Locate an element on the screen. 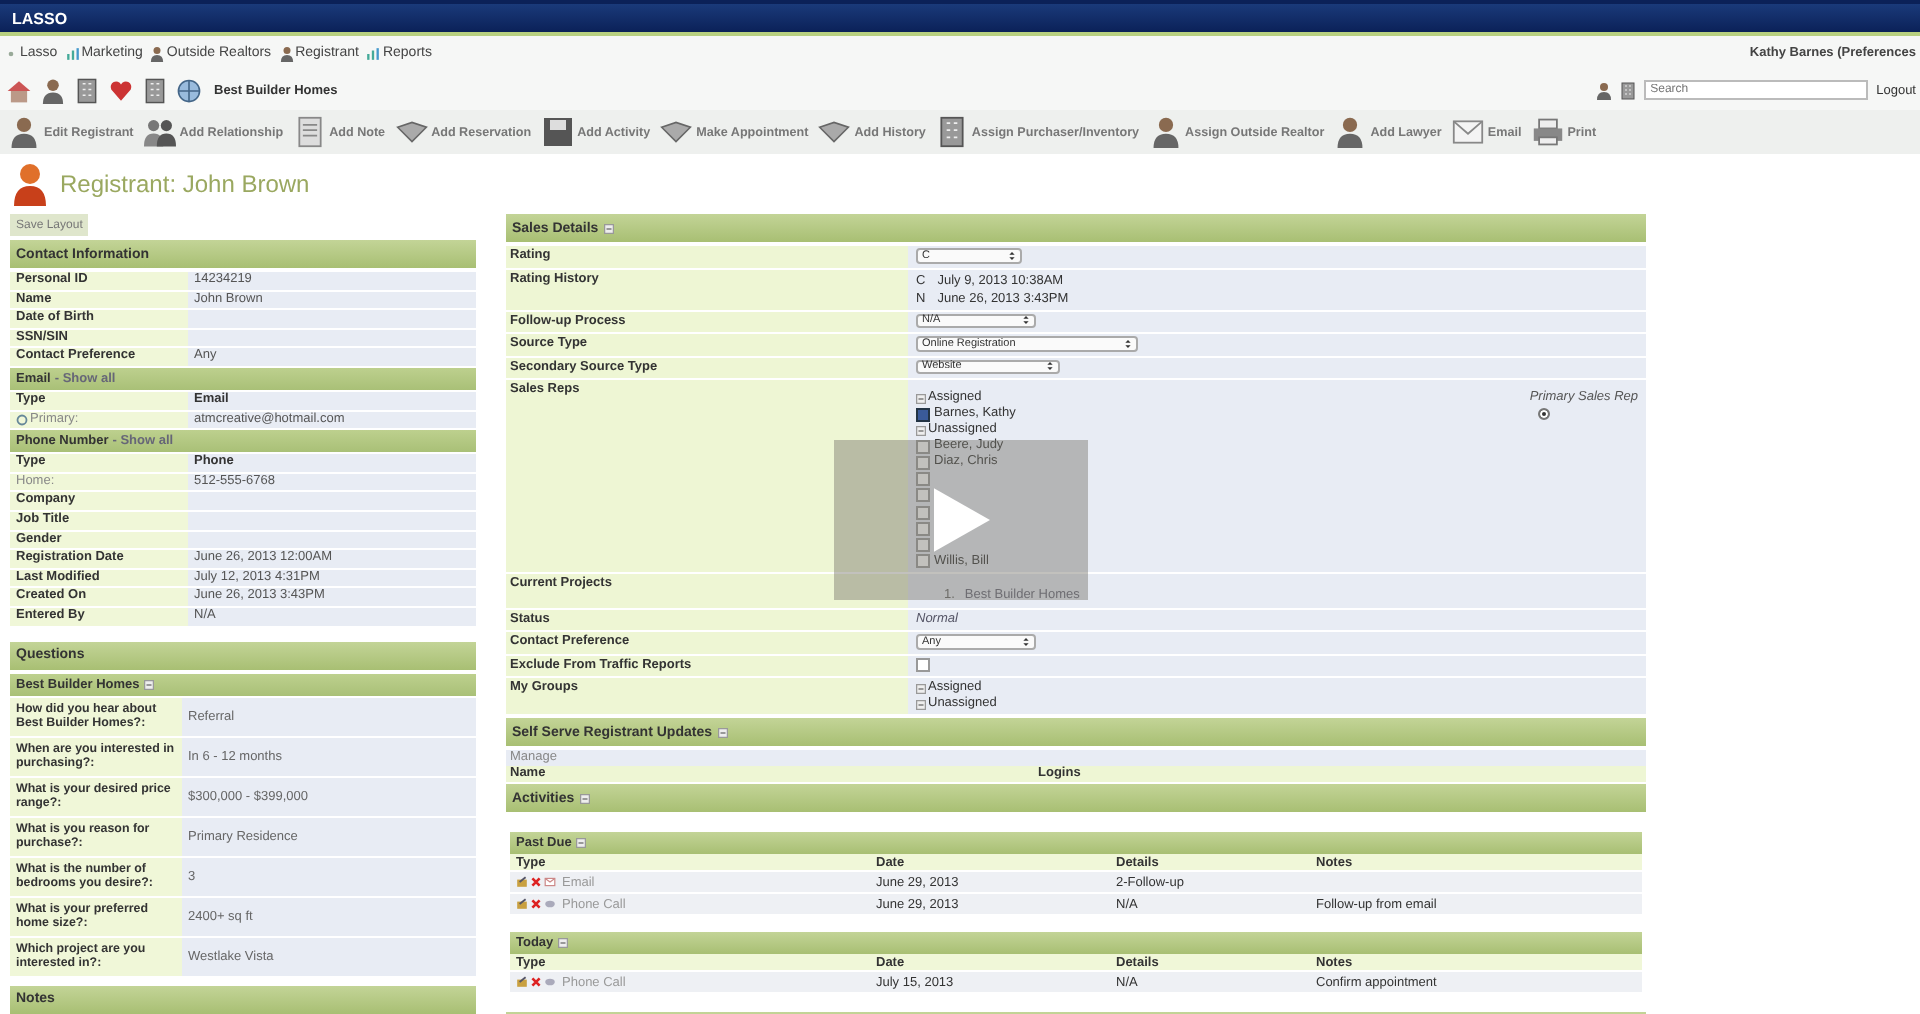  person-avatar-icon is located at coordinates (30, 184).